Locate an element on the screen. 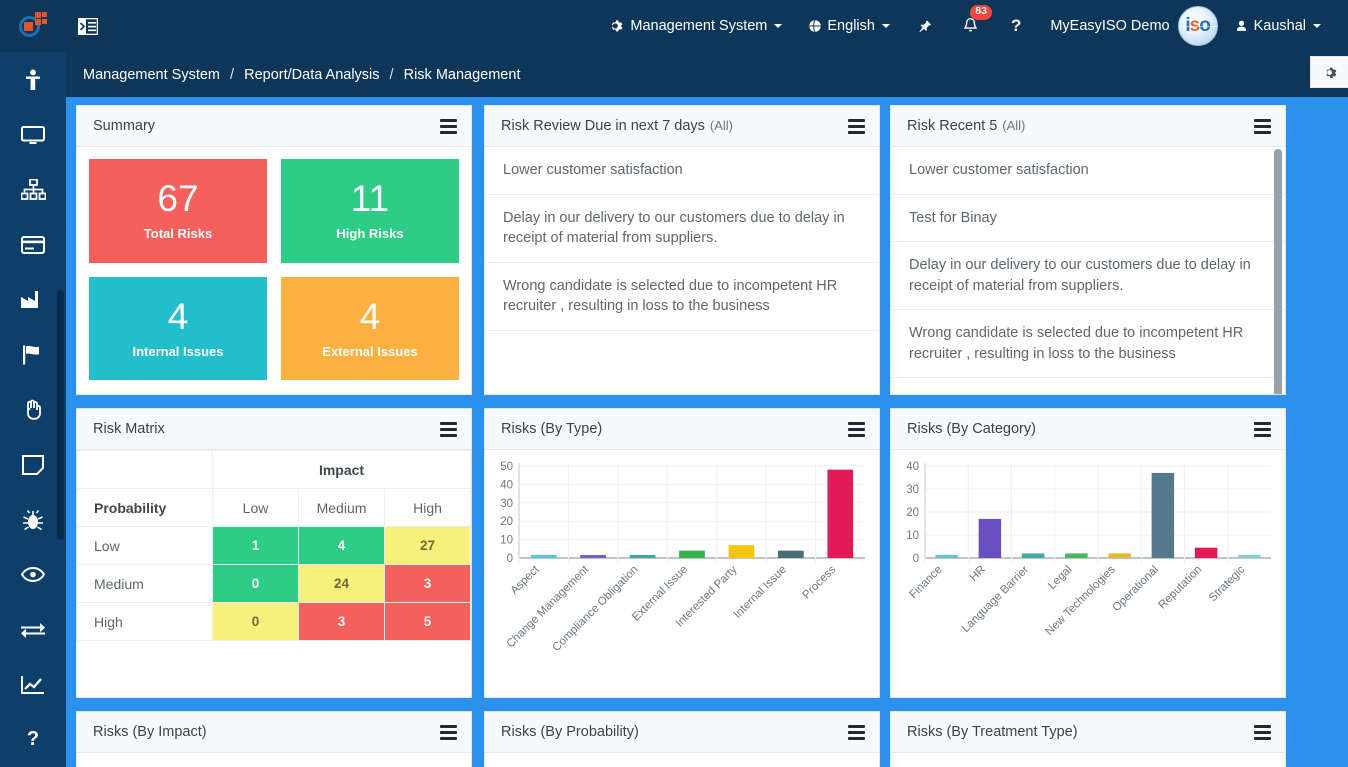 The image size is (1348, 767). panel-risk-recent-title: Risk Recent 5 (All) is located at coordinates (966, 126).